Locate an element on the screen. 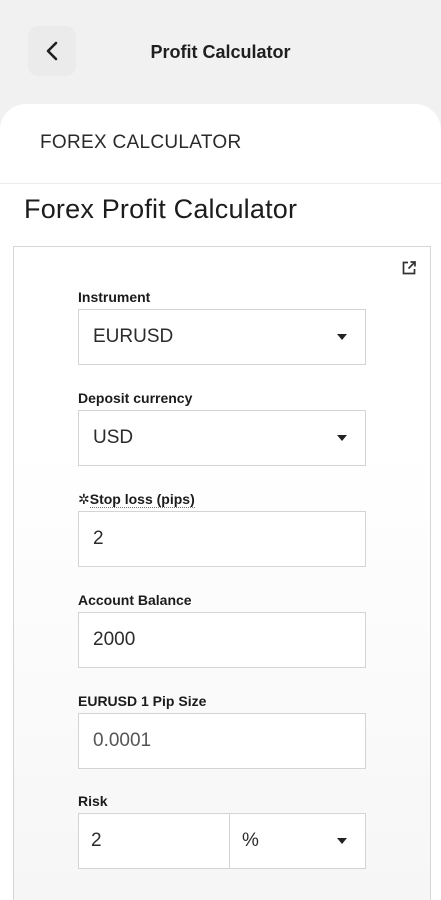 This screenshot has height=900, width=441. section-header: FOREX CALCULATOR is located at coordinates (220, 144).